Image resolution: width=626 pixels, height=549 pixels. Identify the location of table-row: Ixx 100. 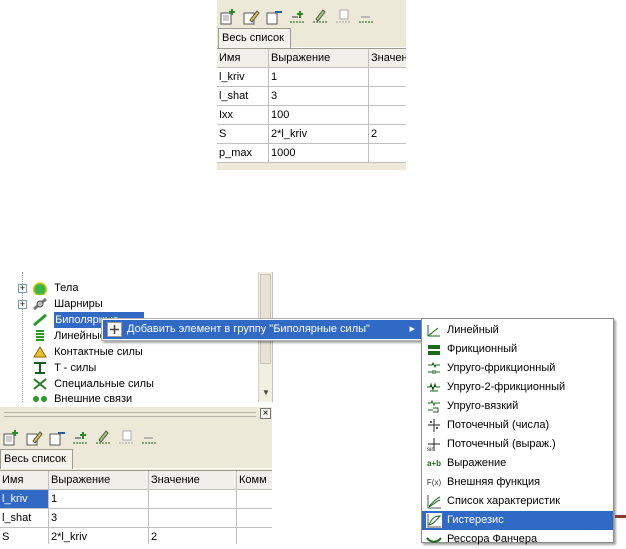
(311, 115).